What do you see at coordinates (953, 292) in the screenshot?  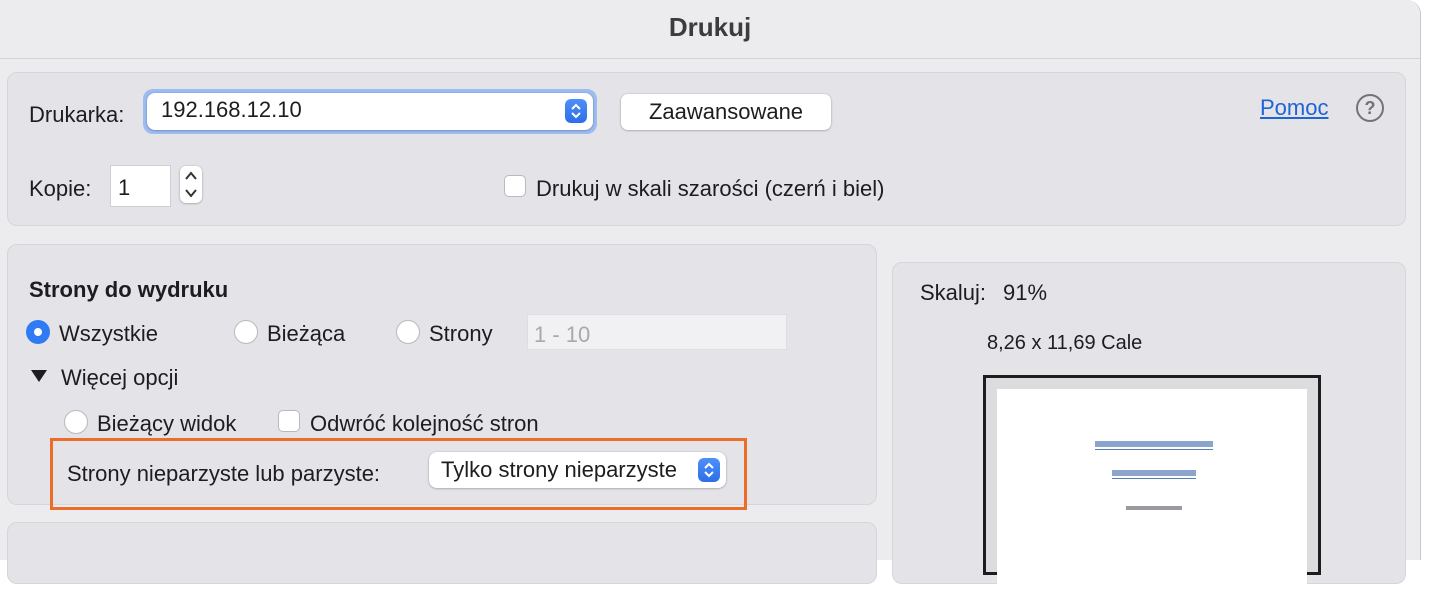 I see `scale-label: Skaluj:` at bounding box center [953, 292].